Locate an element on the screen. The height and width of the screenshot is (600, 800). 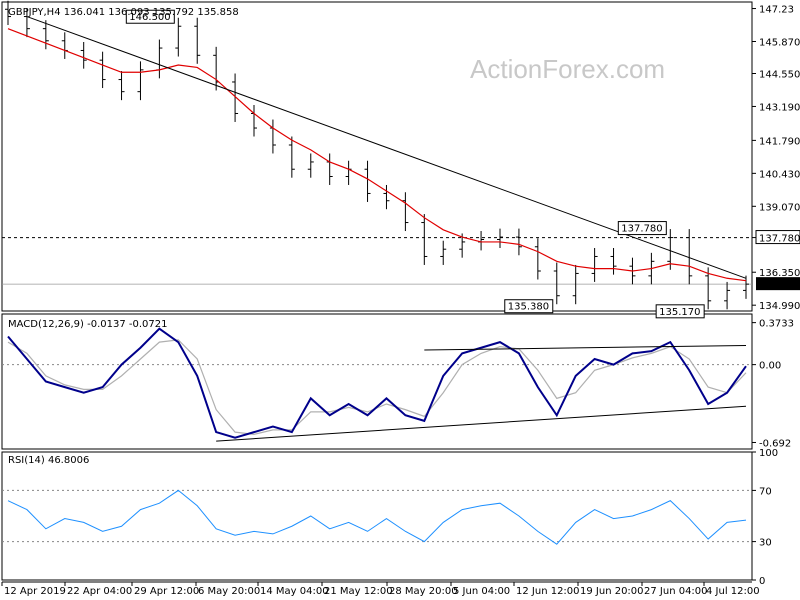
time-tick-label: 12 Apr 2019 is located at coordinates (35, 591).